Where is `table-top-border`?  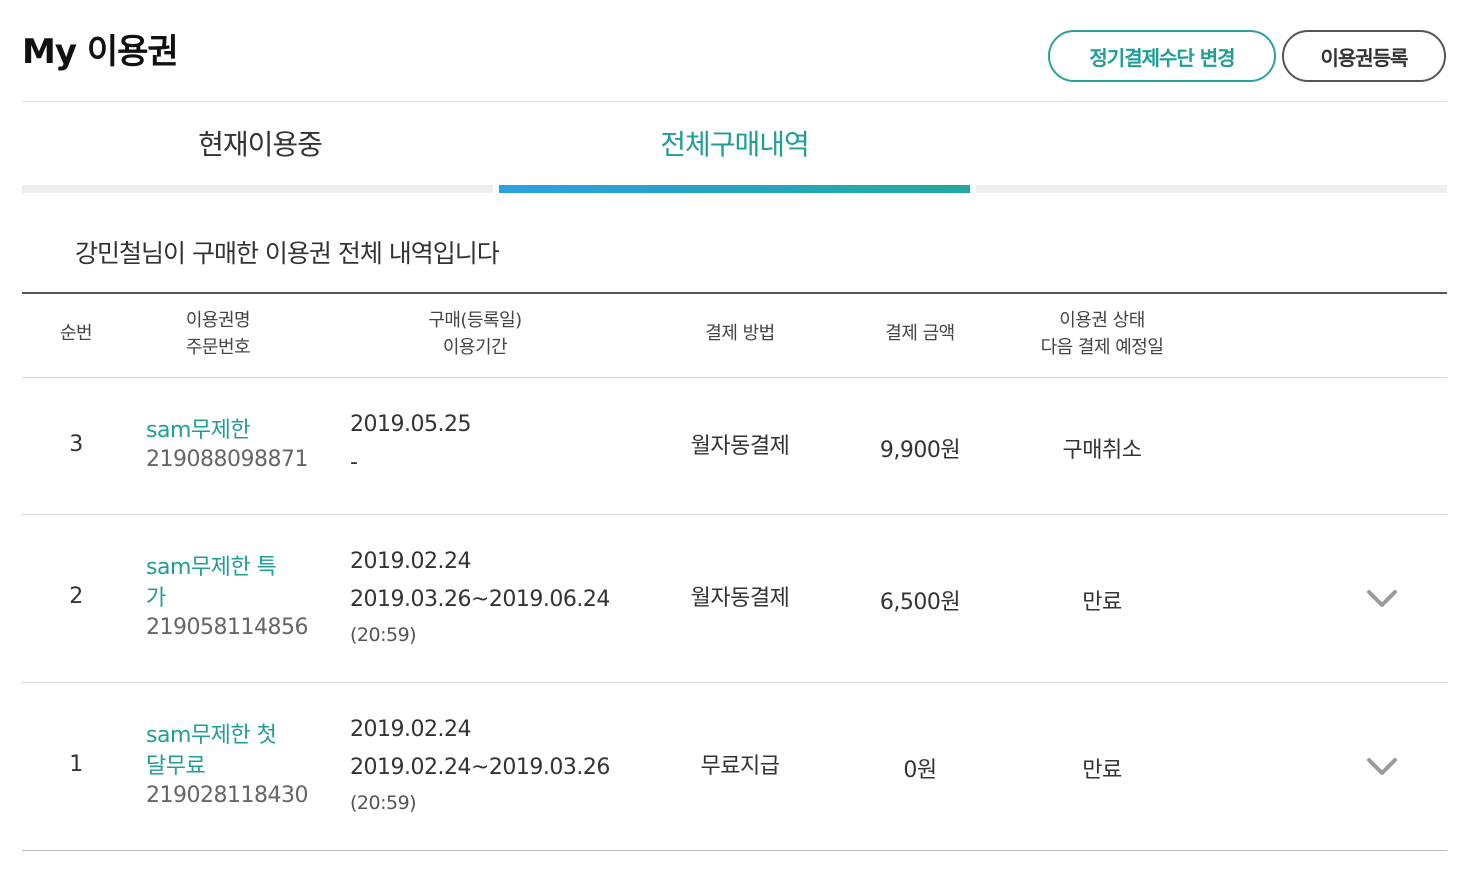
table-top-border is located at coordinates (734, 293).